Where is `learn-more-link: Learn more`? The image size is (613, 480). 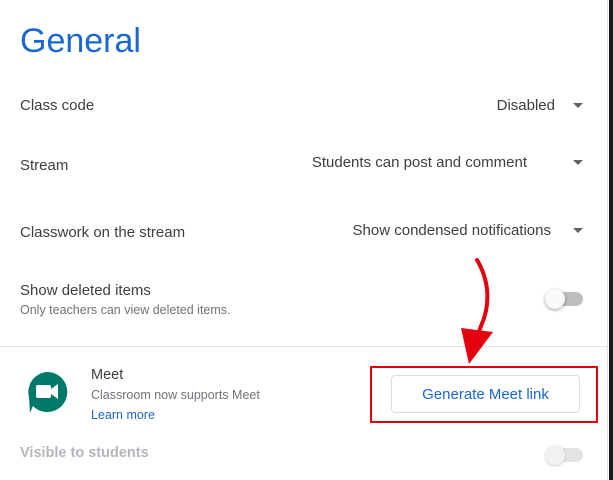 learn-more-link: Learn more is located at coordinates (123, 415).